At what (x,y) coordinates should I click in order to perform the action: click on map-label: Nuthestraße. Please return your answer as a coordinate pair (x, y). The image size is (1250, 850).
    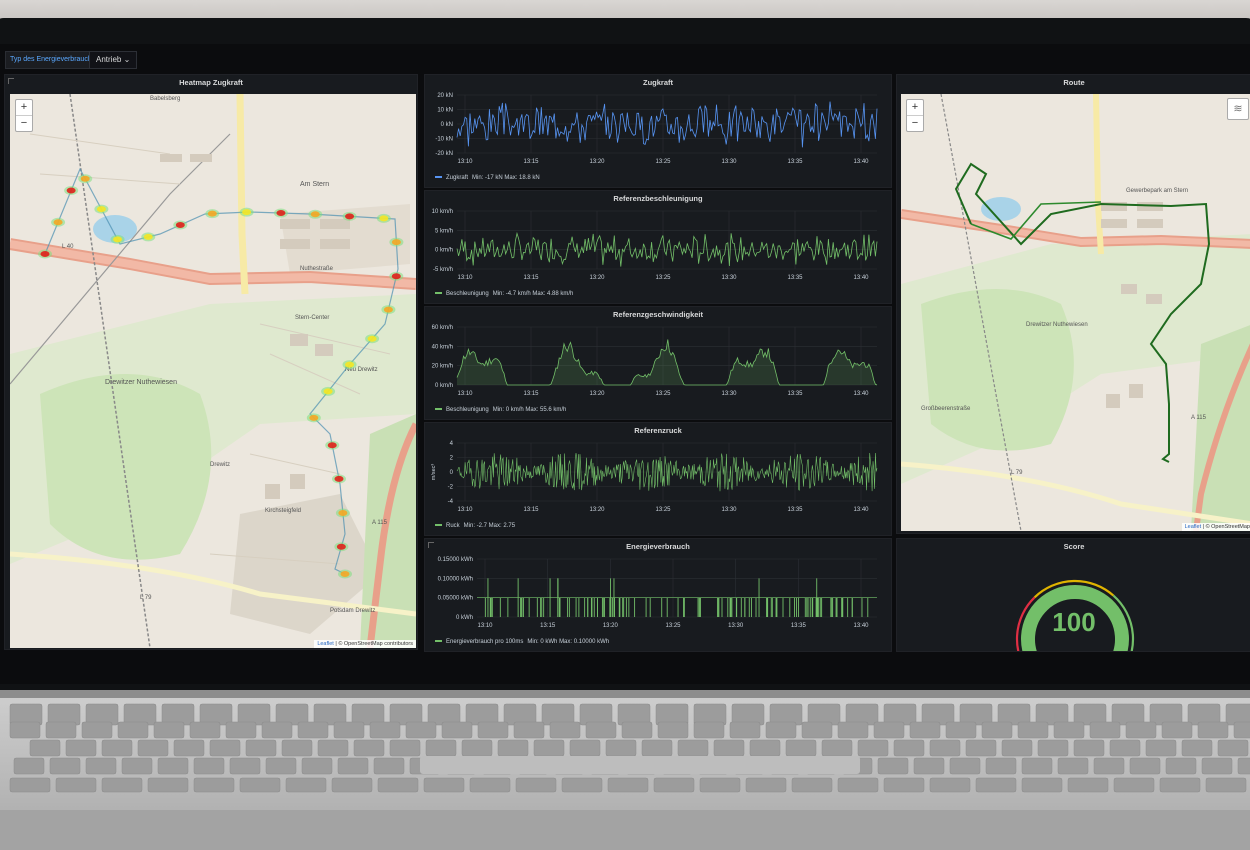
    Looking at the image, I should click on (317, 269).